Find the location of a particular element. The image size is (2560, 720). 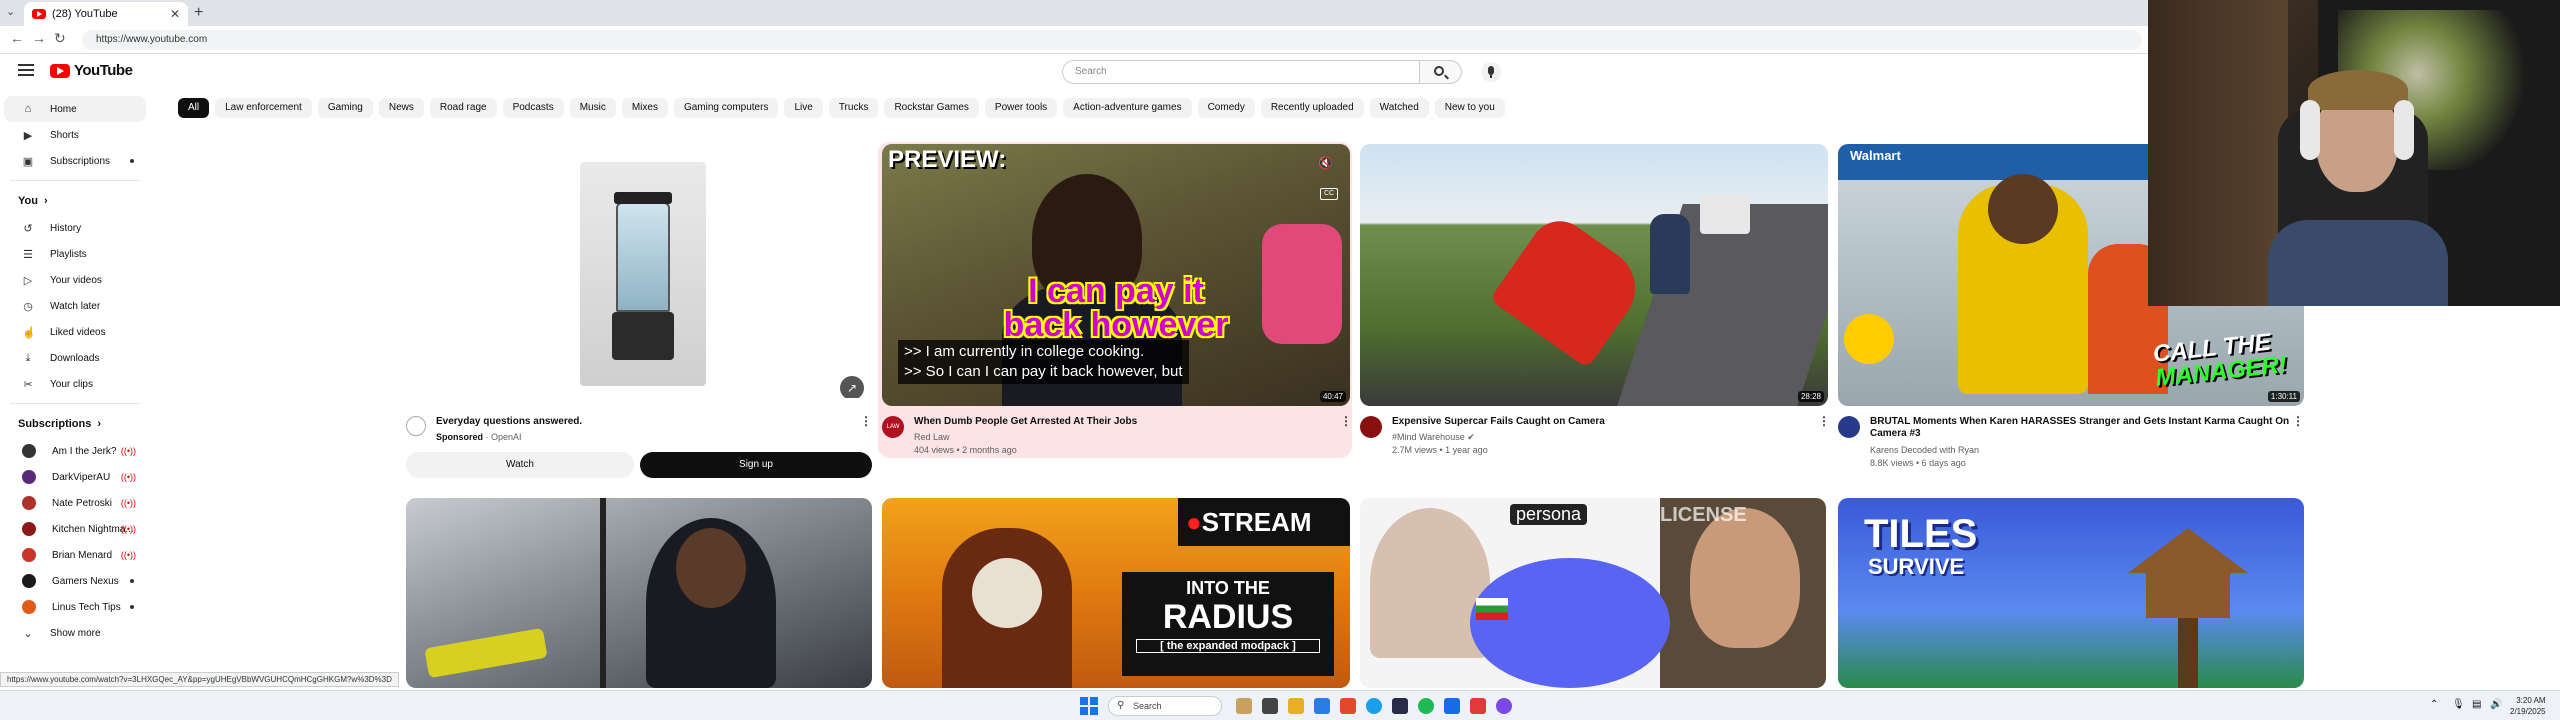

sidebar-subscription: Kitchen Nightma... ((•)) is located at coordinates (75, 529).